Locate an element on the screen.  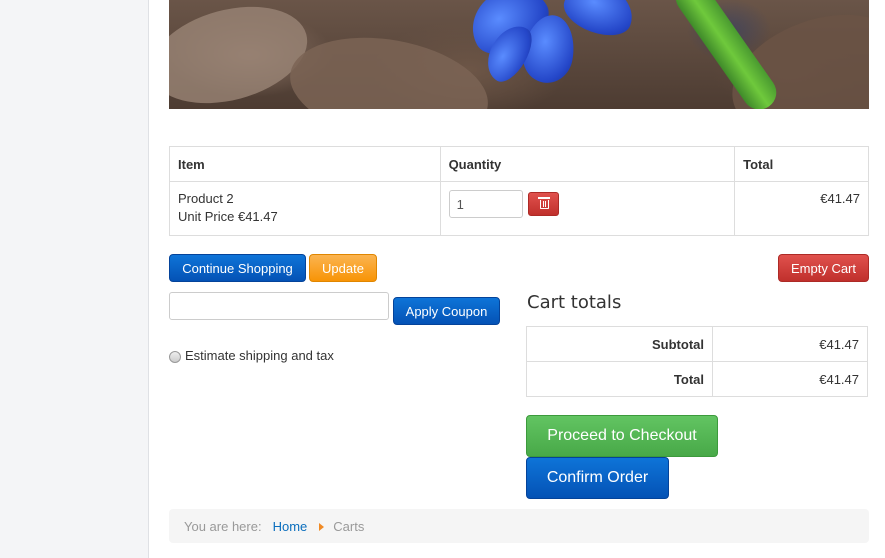
breadcrumb-current: Carts is located at coordinates (349, 526).